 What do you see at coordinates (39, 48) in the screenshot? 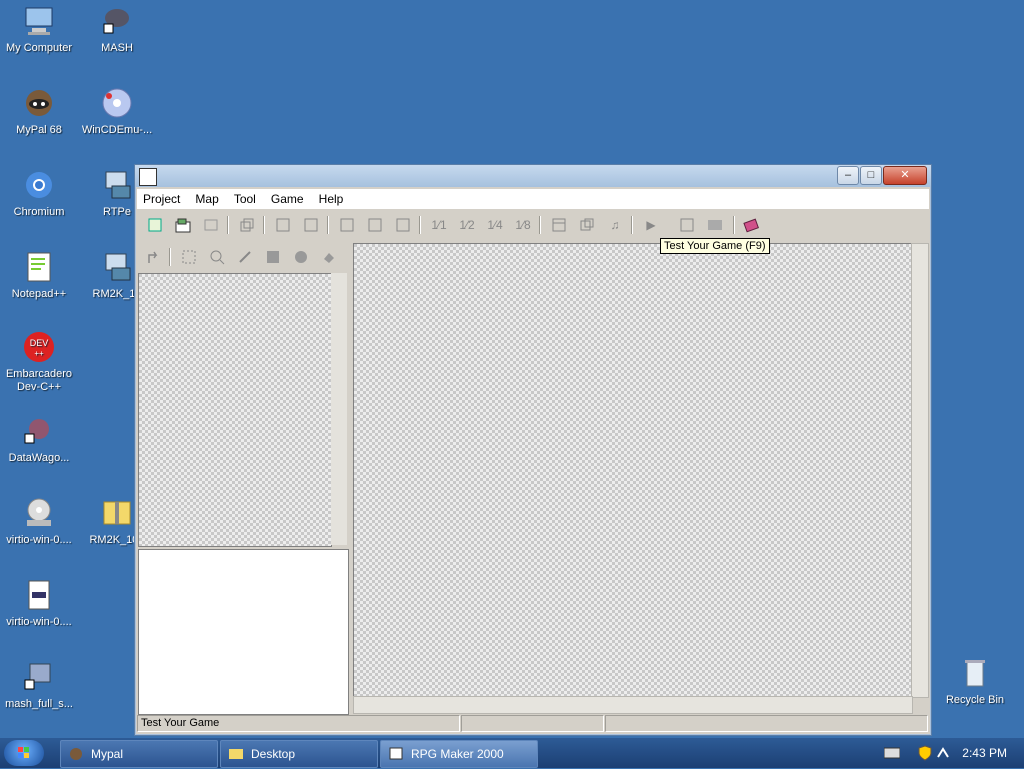
I see `desktop-icon-label: My Computer` at bounding box center [39, 48].